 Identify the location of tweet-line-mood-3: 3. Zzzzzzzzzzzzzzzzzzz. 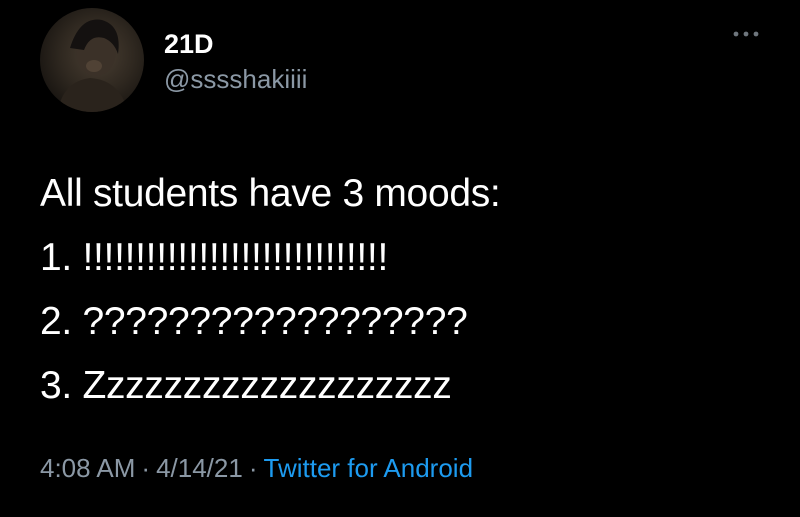
(246, 385).